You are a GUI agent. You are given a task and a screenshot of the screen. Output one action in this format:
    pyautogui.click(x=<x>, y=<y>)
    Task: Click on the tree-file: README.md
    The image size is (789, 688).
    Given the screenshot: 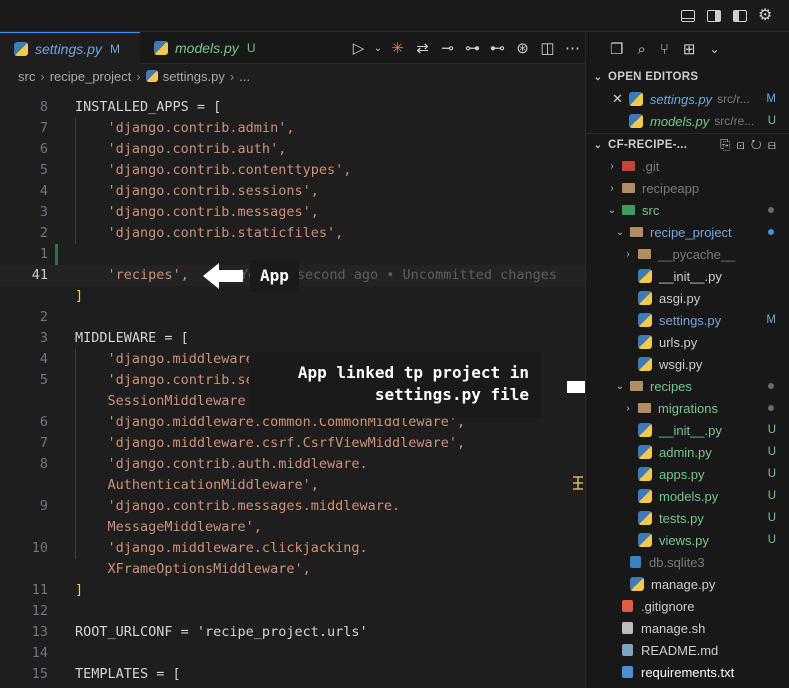 What is the action you would take?
    pyautogui.click(x=687, y=650)
    